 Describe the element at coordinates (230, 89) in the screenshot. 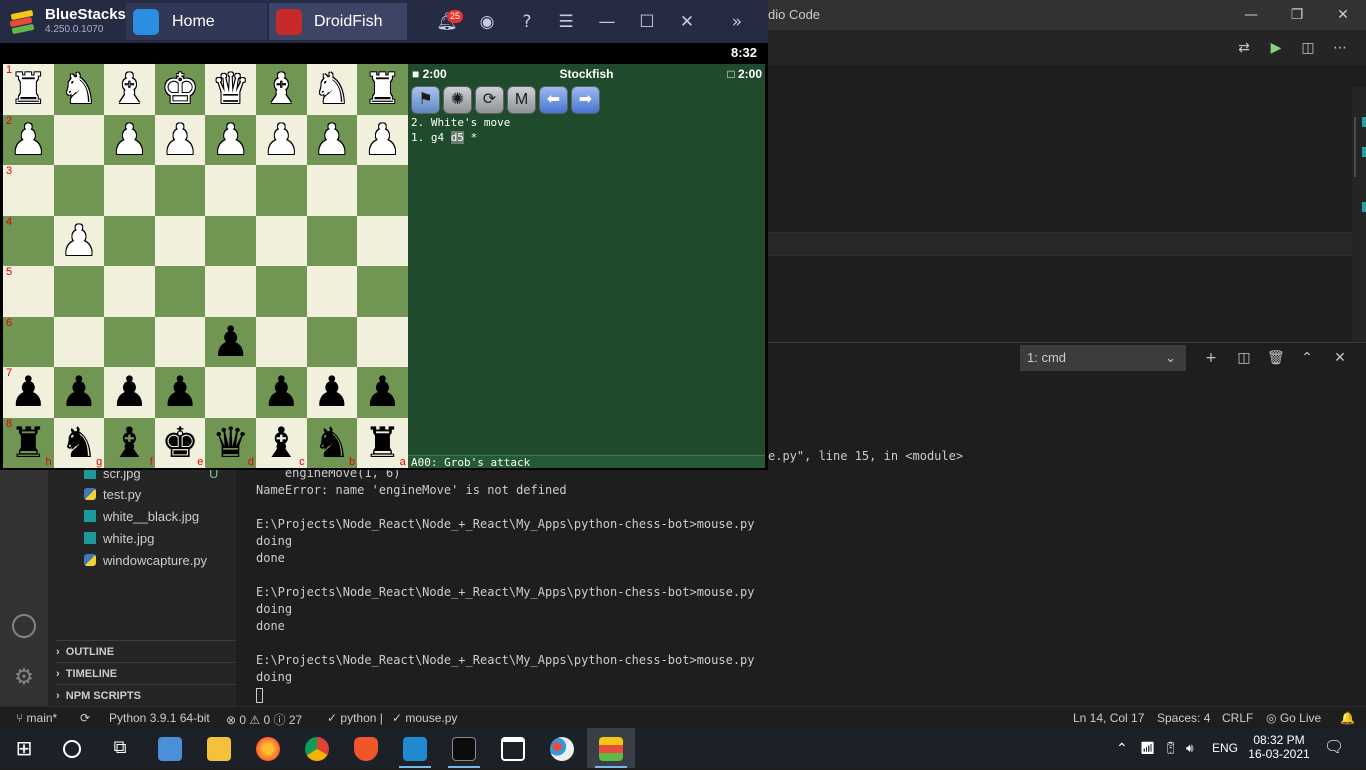

I see `board-square: ♛` at that location.